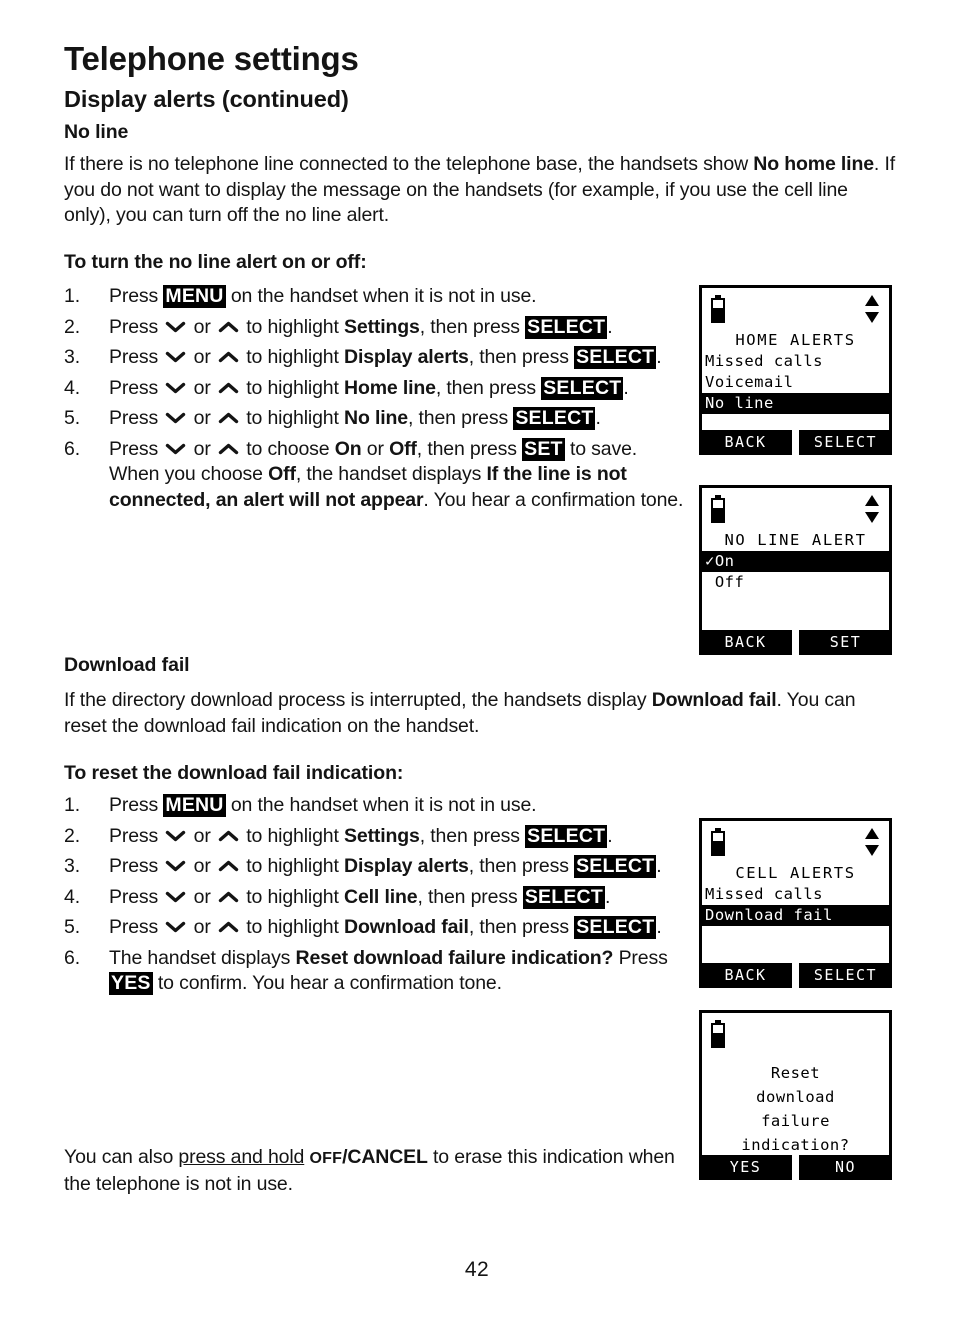 This screenshot has height=1336, width=954. Describe the element at coordinates (745, 1167) in the screenshot. I see `softkey-yes: YES` at that location.